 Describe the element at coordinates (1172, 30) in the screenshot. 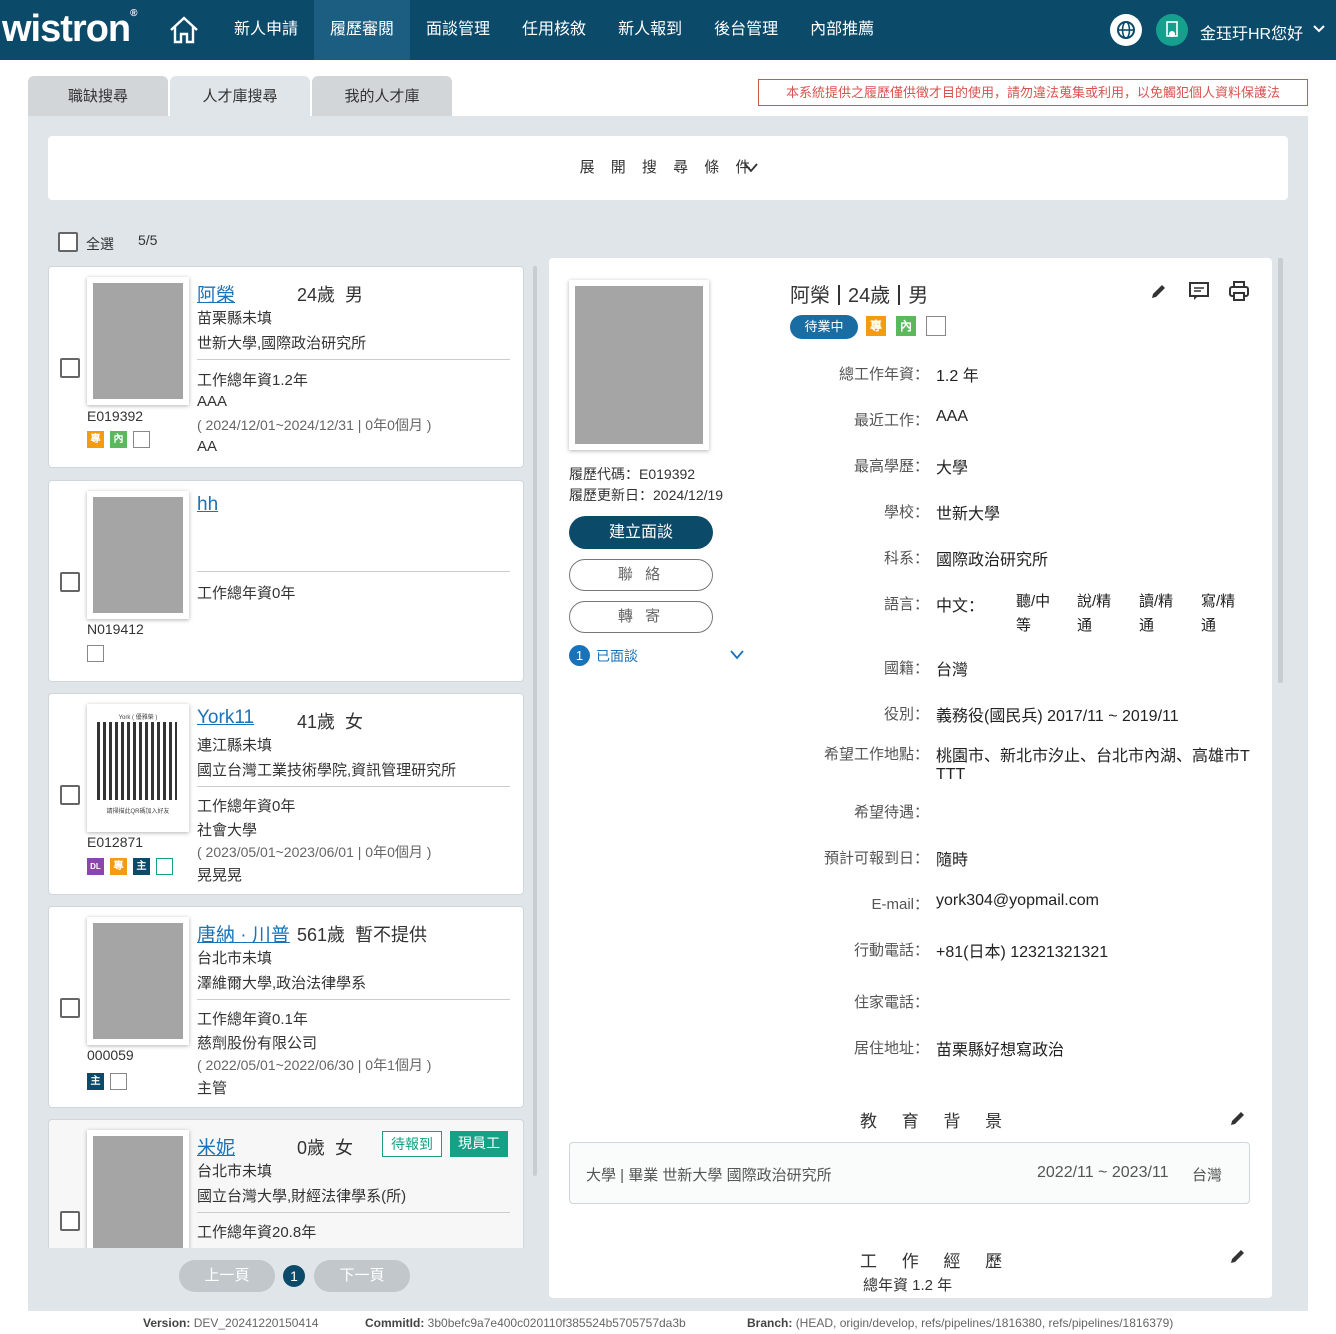

I see `user-badge-icon` at that location.